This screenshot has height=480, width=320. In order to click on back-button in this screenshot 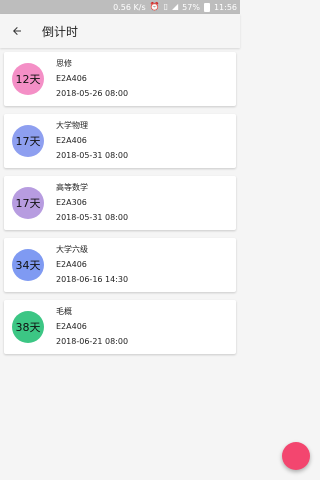, I will do `click(17, 31)`.